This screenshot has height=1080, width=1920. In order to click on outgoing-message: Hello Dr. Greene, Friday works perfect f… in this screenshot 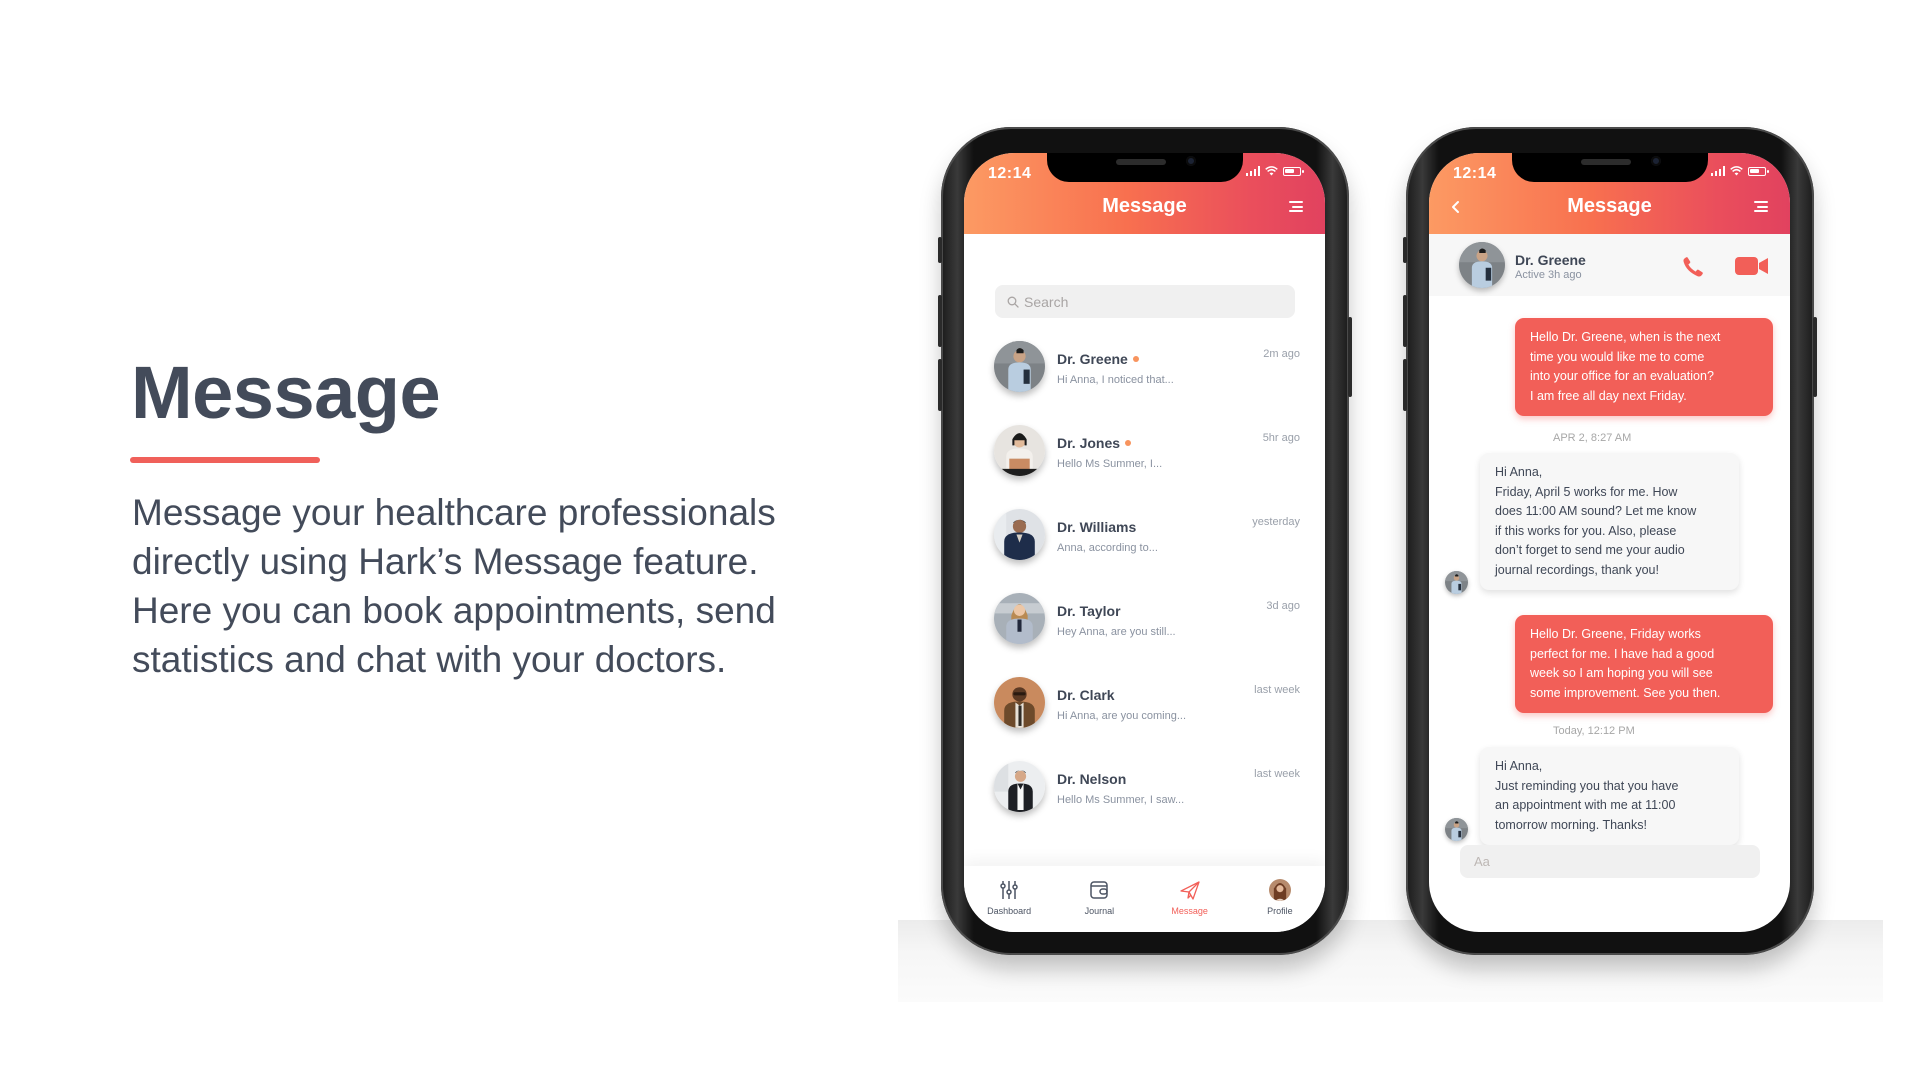, I will do `click(1644, 664)`.